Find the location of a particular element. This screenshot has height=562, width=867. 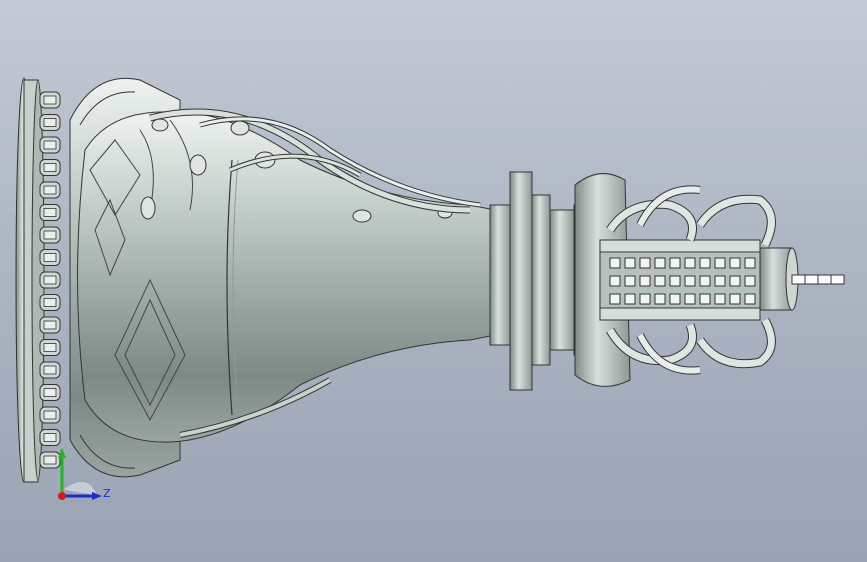

crown-tip is located at coordinates (802, 279).